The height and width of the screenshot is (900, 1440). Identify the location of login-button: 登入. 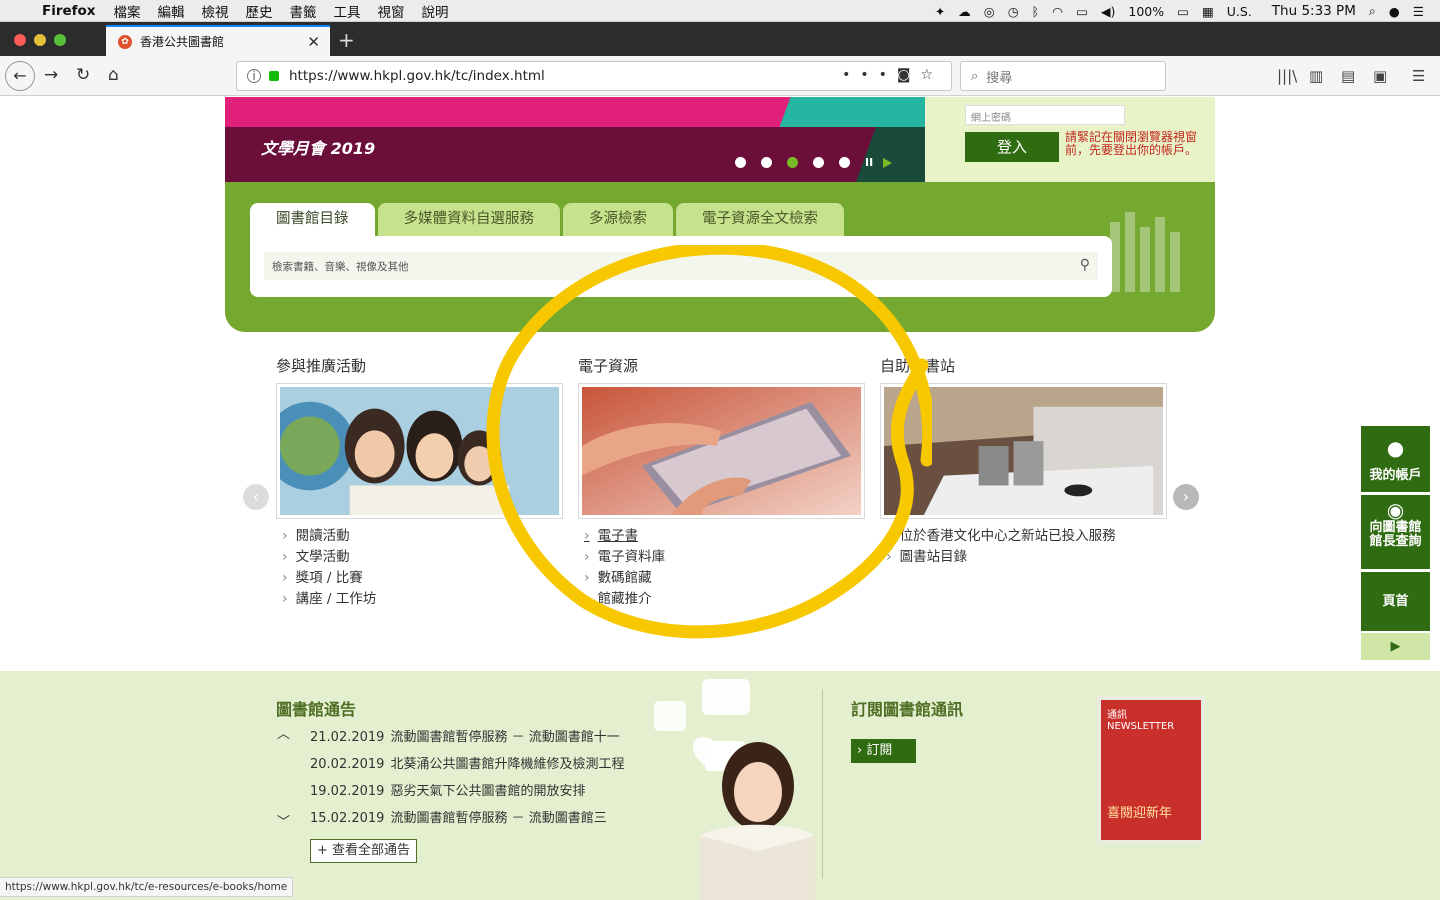
(1012, 147).